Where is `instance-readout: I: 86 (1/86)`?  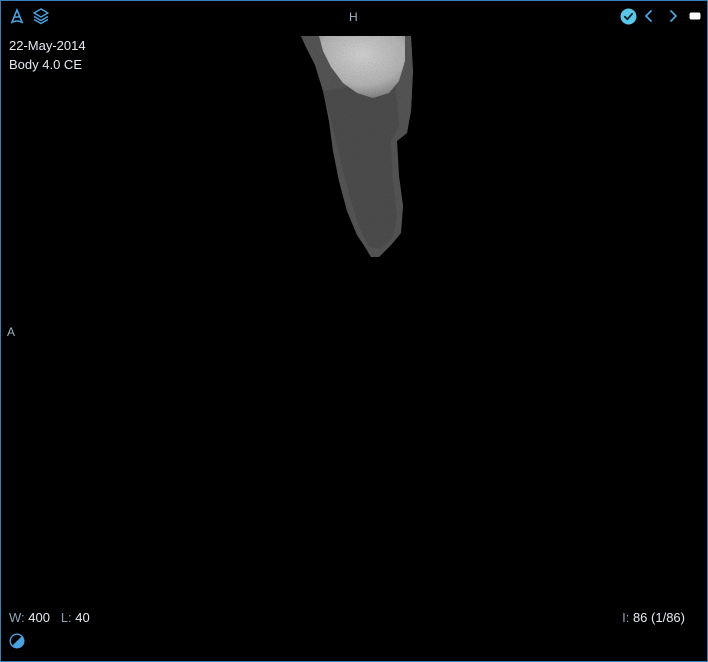
instance-readout: I: 86 (1/86) is located at coordinates (653, 617).